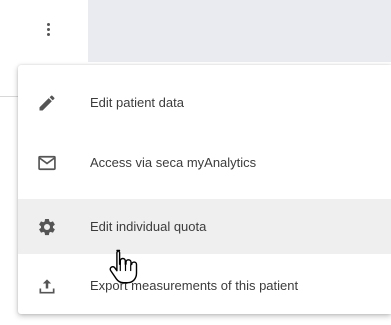  I want to click on header-cell, so click(239, 31).